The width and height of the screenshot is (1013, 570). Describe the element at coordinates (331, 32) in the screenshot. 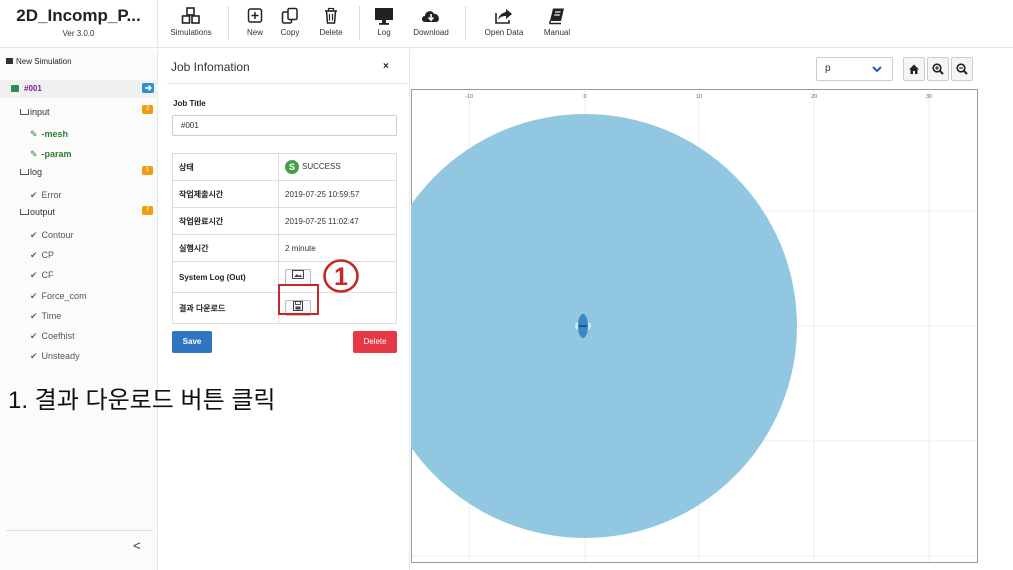

I see `delete-toolbar-label: Delete` at that location.